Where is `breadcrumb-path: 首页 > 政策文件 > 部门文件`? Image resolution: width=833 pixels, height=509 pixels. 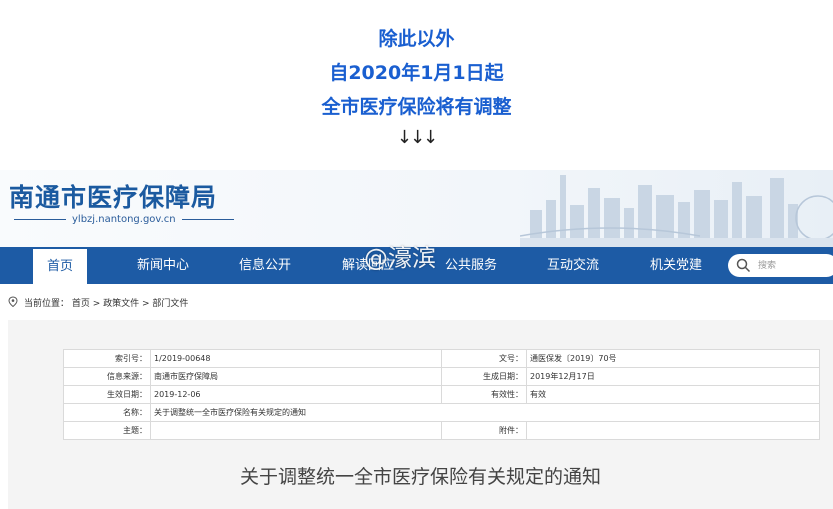
breadcrumb-path: 首页 > 政策文件 > 部门文件 is located at coordinates (130, 304).